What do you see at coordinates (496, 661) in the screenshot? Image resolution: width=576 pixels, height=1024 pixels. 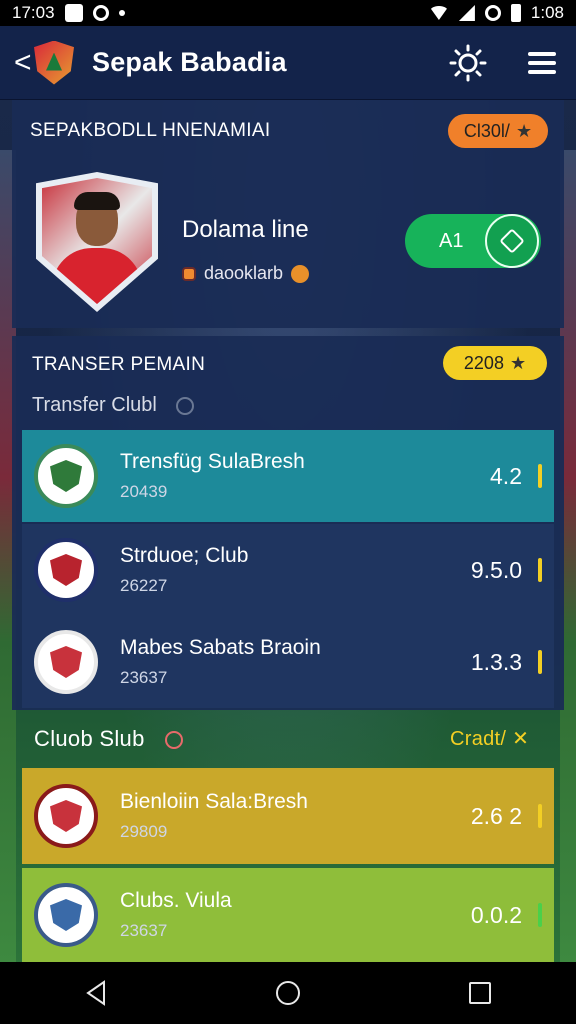 I see `club-score: 1.3.3` at bounding box center [496, 661].